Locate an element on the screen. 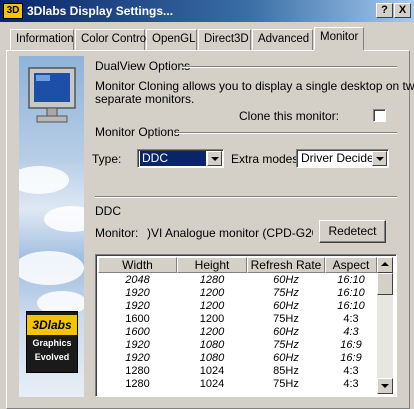 This screenshot has width=414, height=409. brand-tagline-1: Graphics is located at coordinates (52, 343).